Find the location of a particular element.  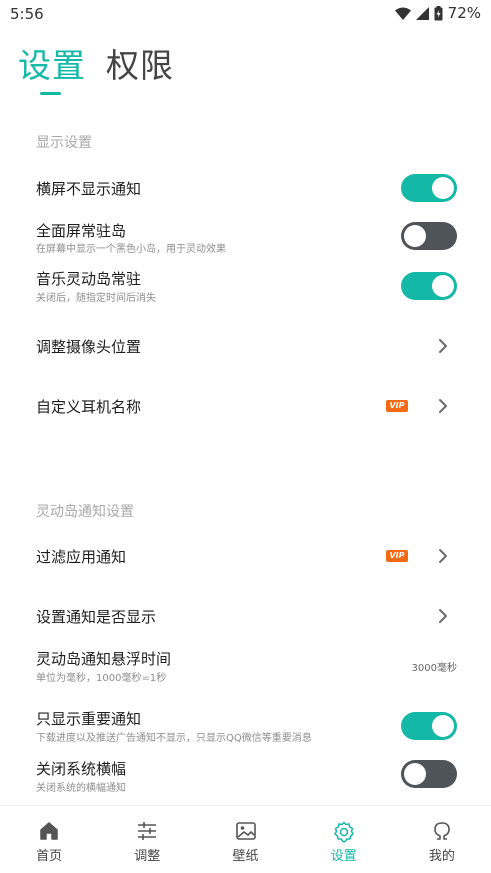

nav-label-adjust: 调整 is located at coordinates (147, 856).